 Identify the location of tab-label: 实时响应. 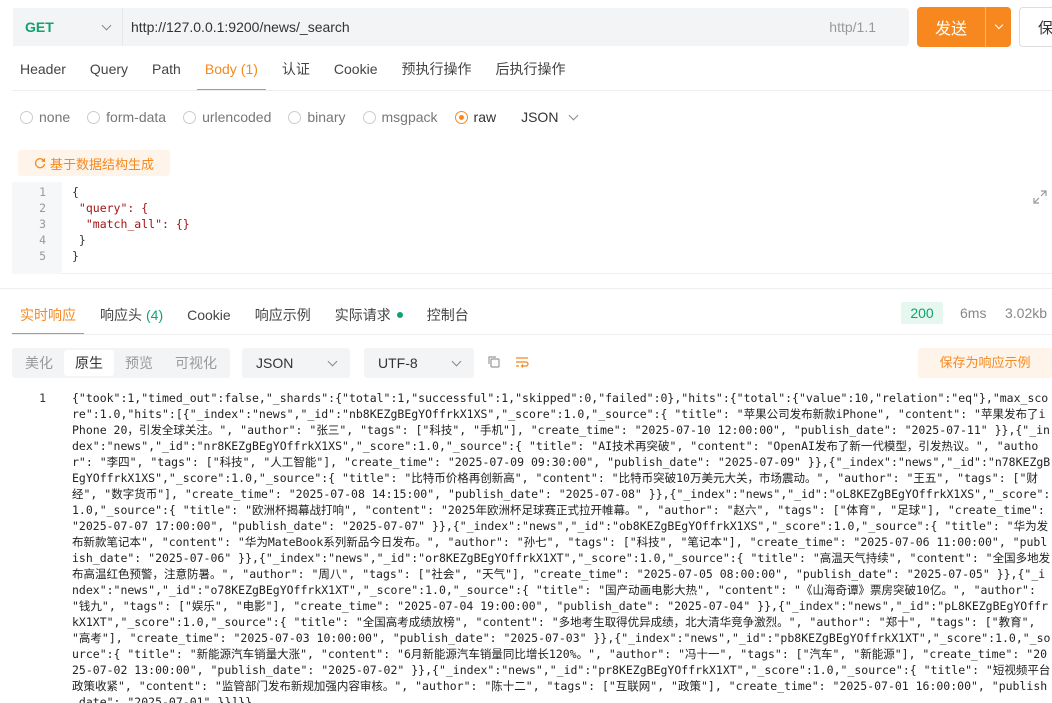
(48, 315).